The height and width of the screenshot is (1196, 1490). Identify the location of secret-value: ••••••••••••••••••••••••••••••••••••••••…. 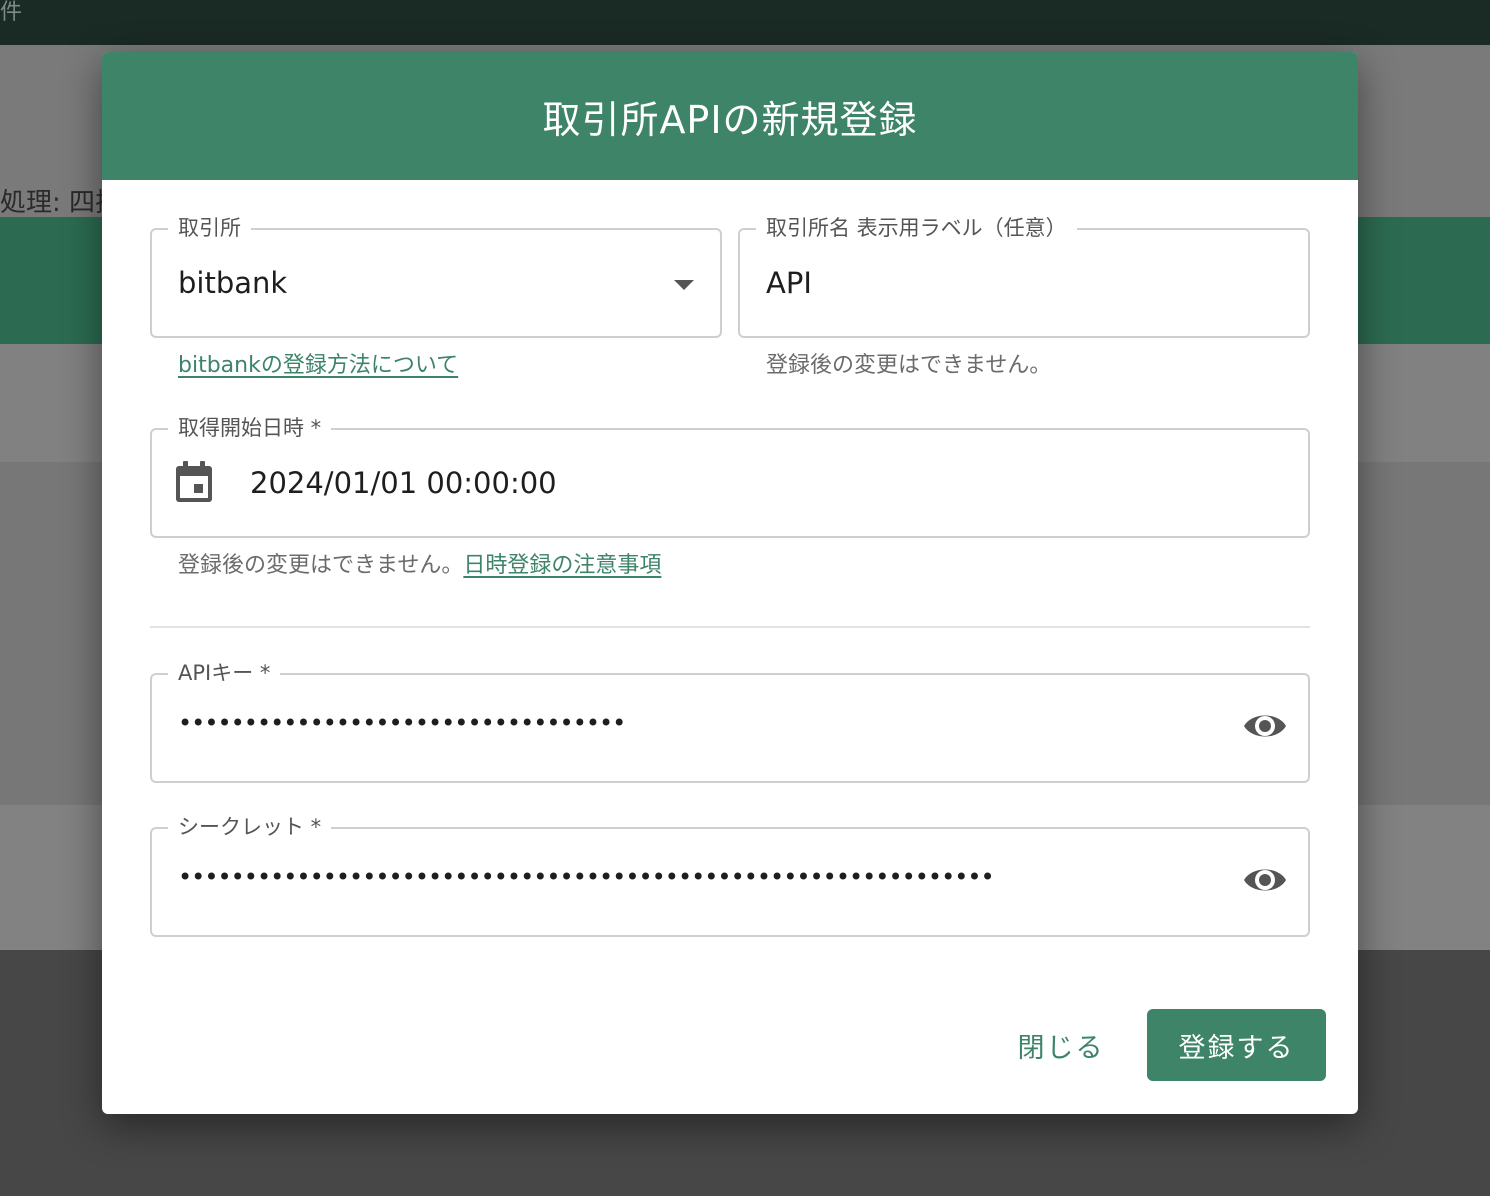
(586, 877).